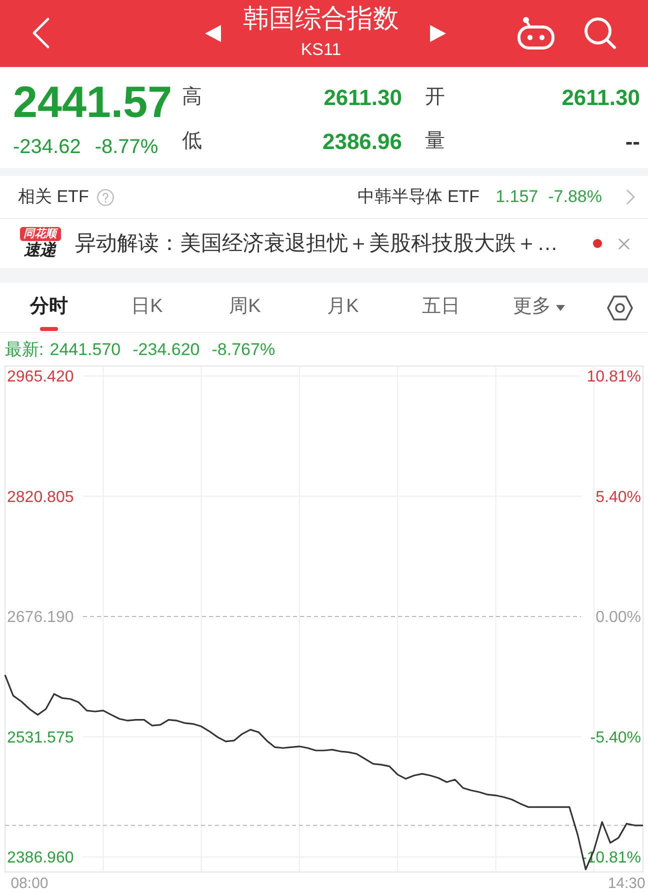 Image resolution: width=648 pixels, height=892 pixels. I want to click on etf-name: 中韩半导体 ETF, so click(419, 197).